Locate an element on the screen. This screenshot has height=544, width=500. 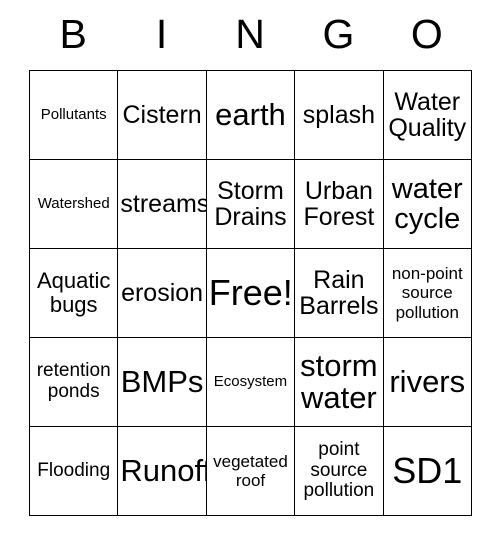
bingo-cell-label: Water Quality is located at coordinates (427, 114).